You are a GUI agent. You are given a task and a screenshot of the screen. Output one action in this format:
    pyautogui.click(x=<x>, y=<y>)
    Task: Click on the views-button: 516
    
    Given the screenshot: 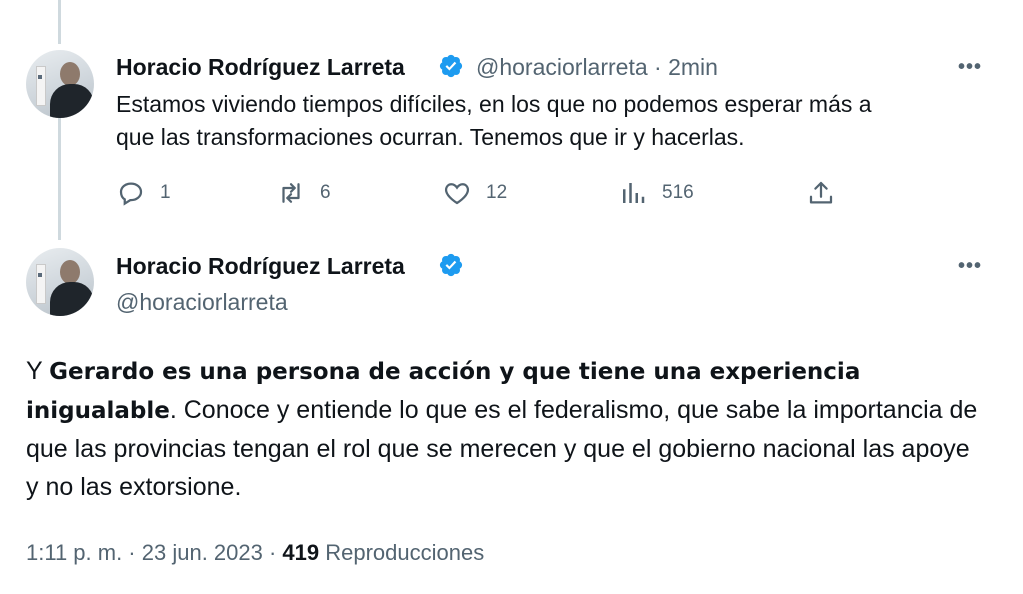 What is the action you would take?
    pyautogui.click(x=656, y=193)
    